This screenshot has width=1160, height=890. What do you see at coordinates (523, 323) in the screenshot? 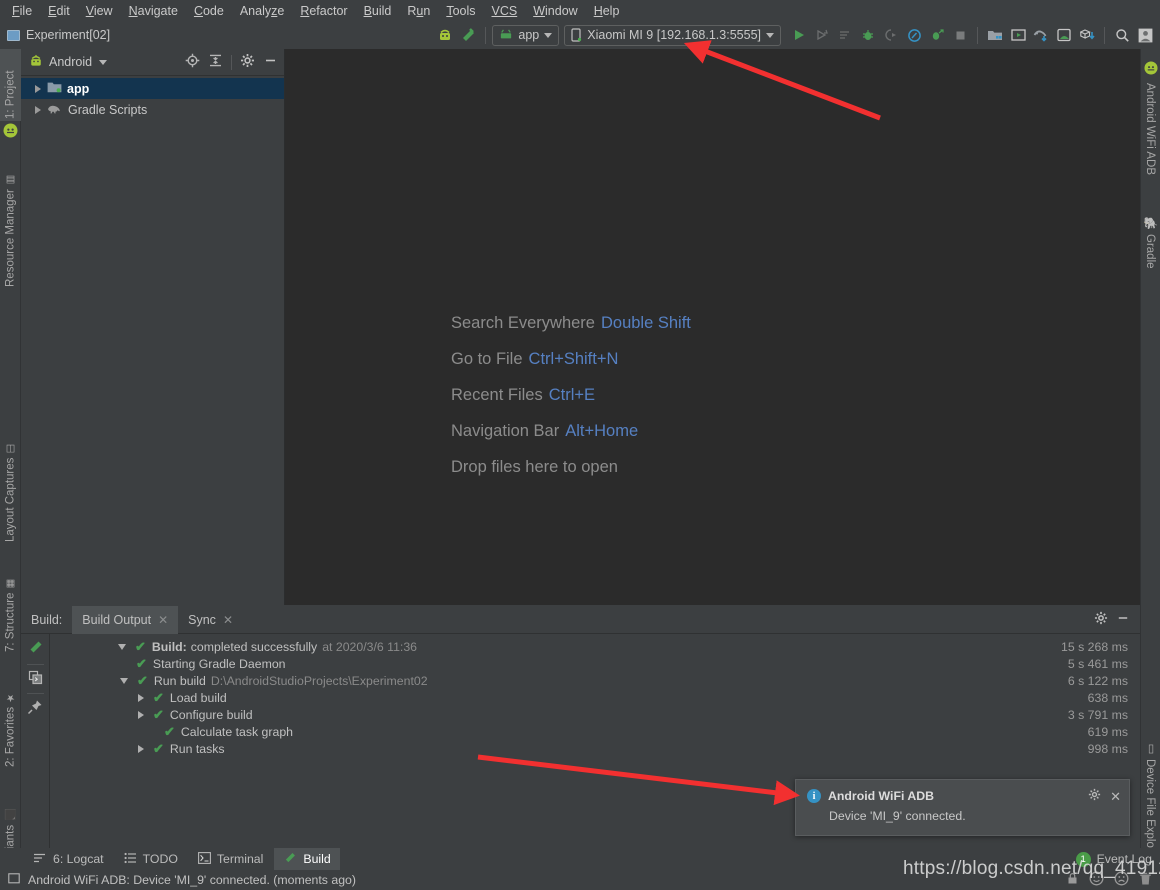
I see `hint-action: Search Everywhere` at bounding box center [523, 323].